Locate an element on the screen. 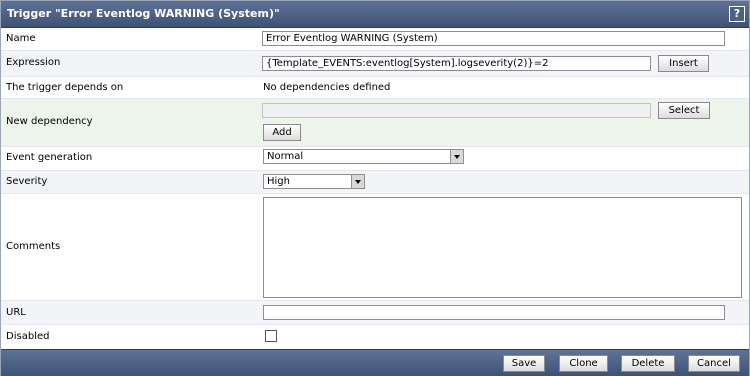 The height and width of the screenshot is (376, 750). select-button: Select is located at coordinates (684, 110).